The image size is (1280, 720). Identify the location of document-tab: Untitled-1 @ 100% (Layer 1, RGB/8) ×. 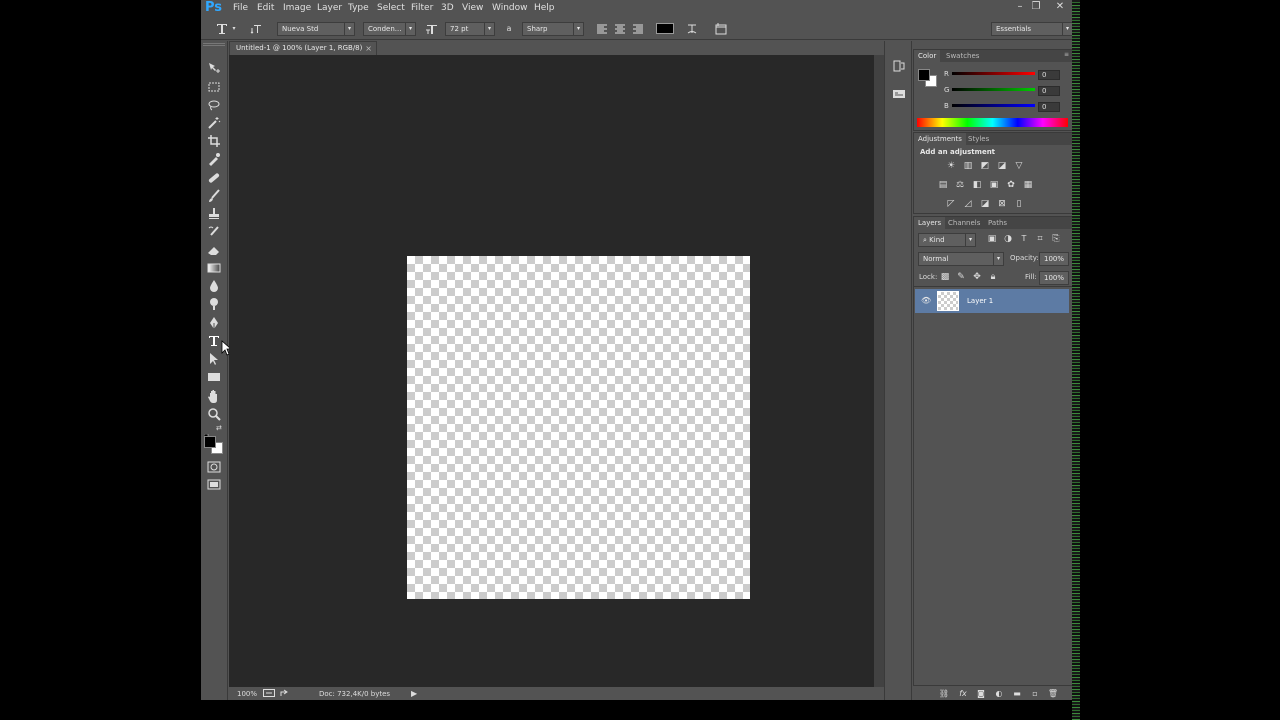
(303, 48).